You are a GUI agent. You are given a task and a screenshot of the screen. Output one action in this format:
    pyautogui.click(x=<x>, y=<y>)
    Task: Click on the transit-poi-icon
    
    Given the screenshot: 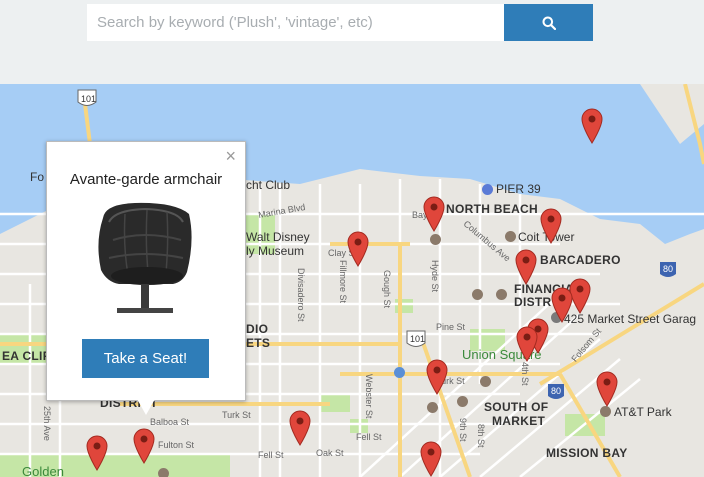 What is the action you would take?
    pyautogui.click(x=399, y=372)
    